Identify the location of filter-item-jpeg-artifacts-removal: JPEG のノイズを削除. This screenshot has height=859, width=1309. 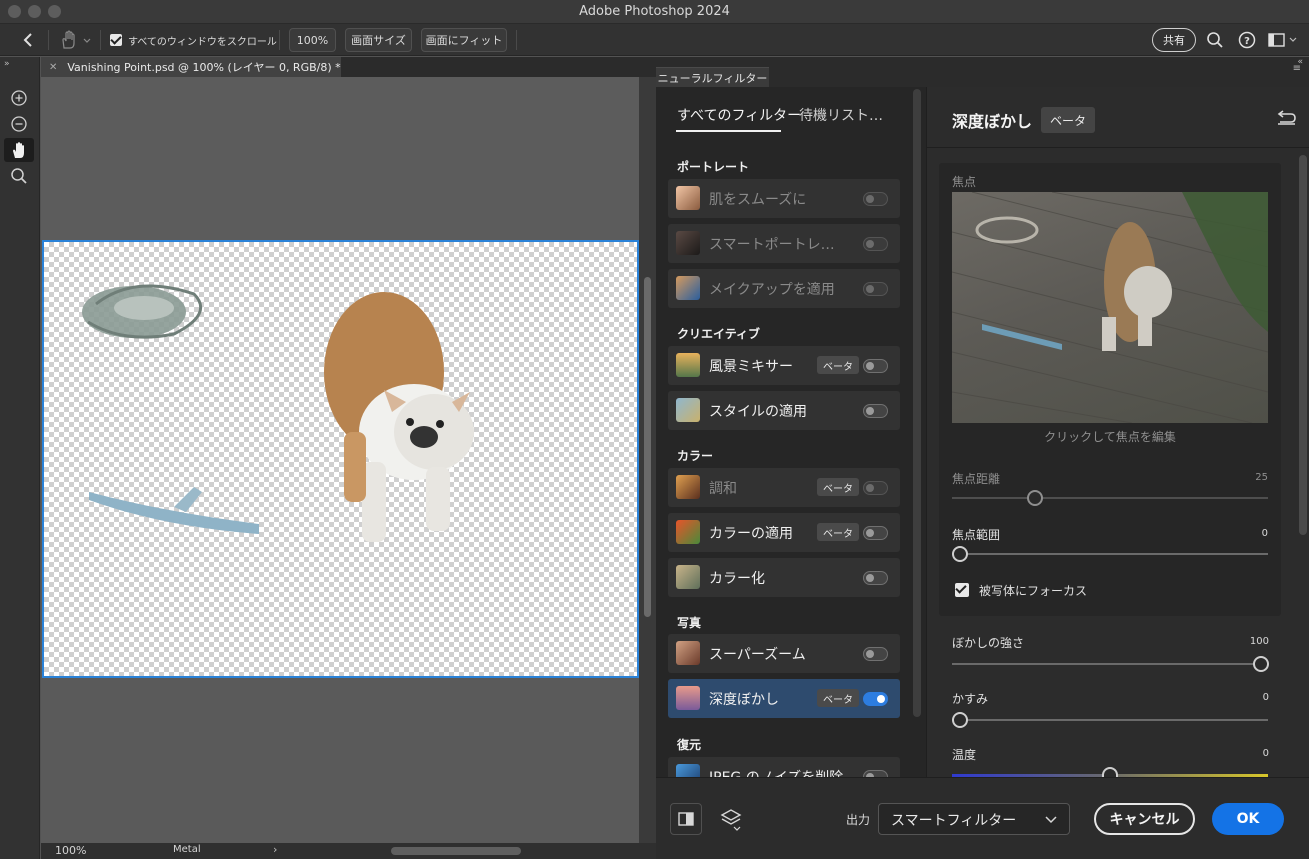
(784, 767).